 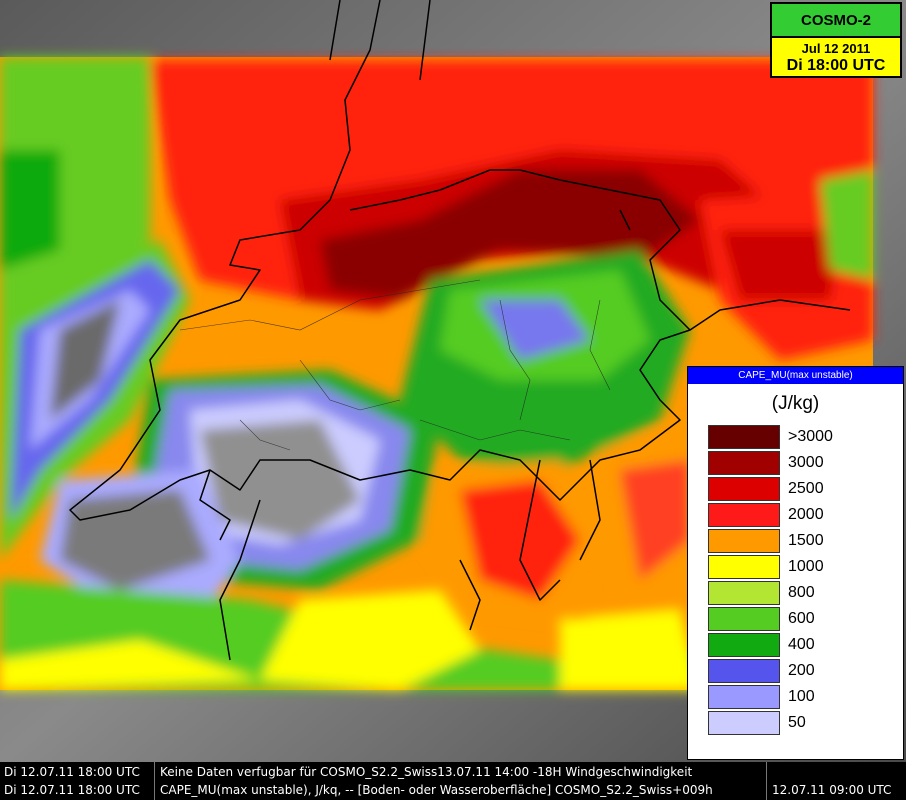 I want to click on legend-item: 600, so click(x=798, y=619).